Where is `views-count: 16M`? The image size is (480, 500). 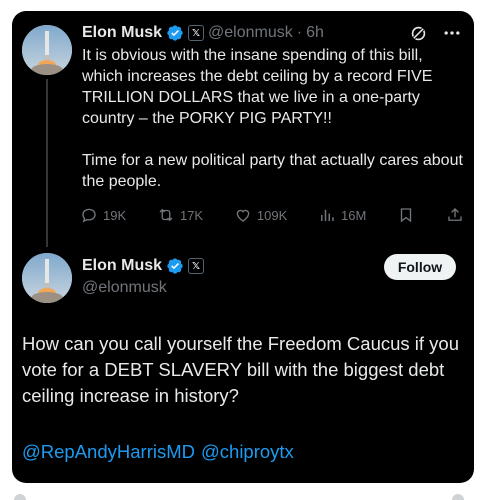
views-count: 16M is located at coordinates (354, 215).